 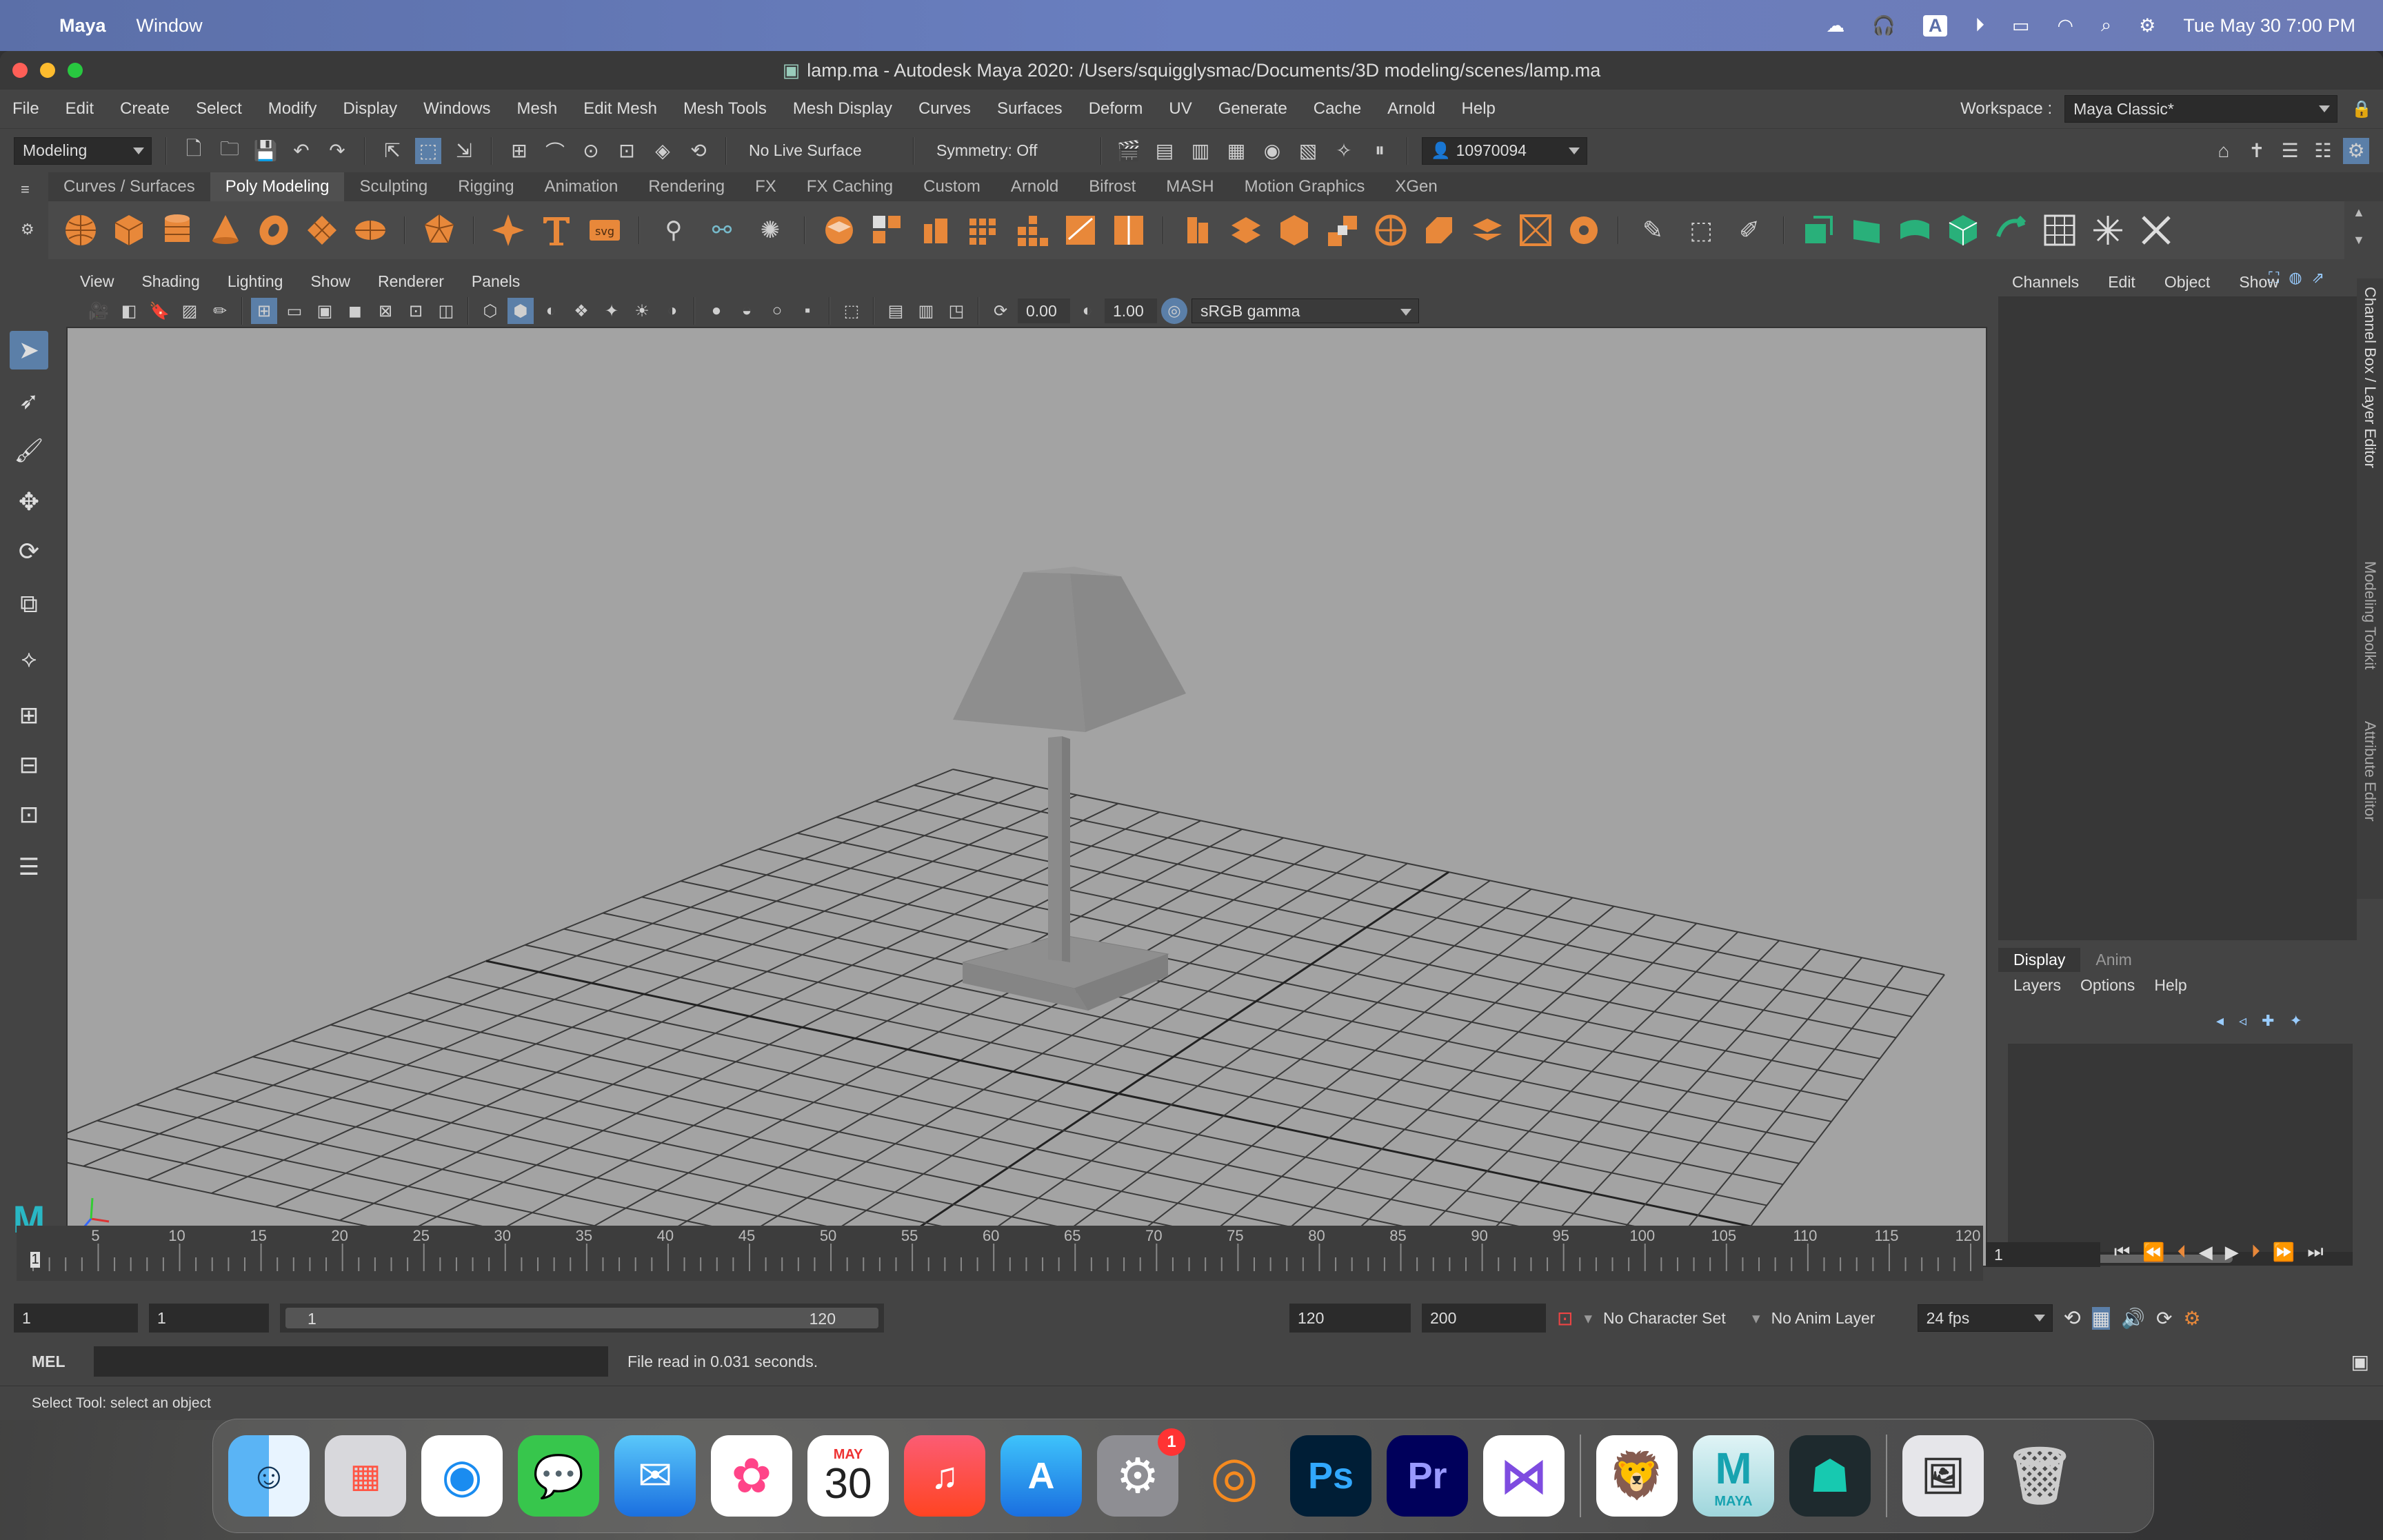 I want to click on new-layer-icon: ✚, so click(x=2268, y=1021).